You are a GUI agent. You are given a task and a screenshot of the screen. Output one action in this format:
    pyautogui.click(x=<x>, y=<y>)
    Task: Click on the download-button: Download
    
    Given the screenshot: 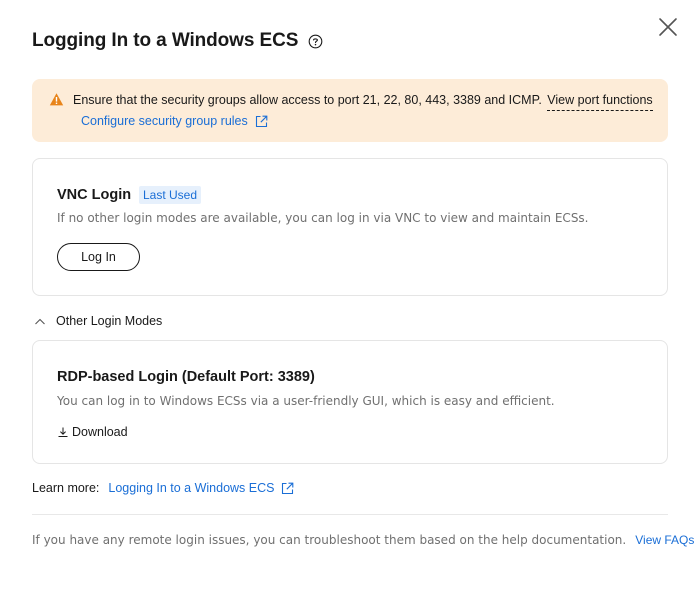 What is the action you would take?
    pyautogui.click(x=92, y=432)
    